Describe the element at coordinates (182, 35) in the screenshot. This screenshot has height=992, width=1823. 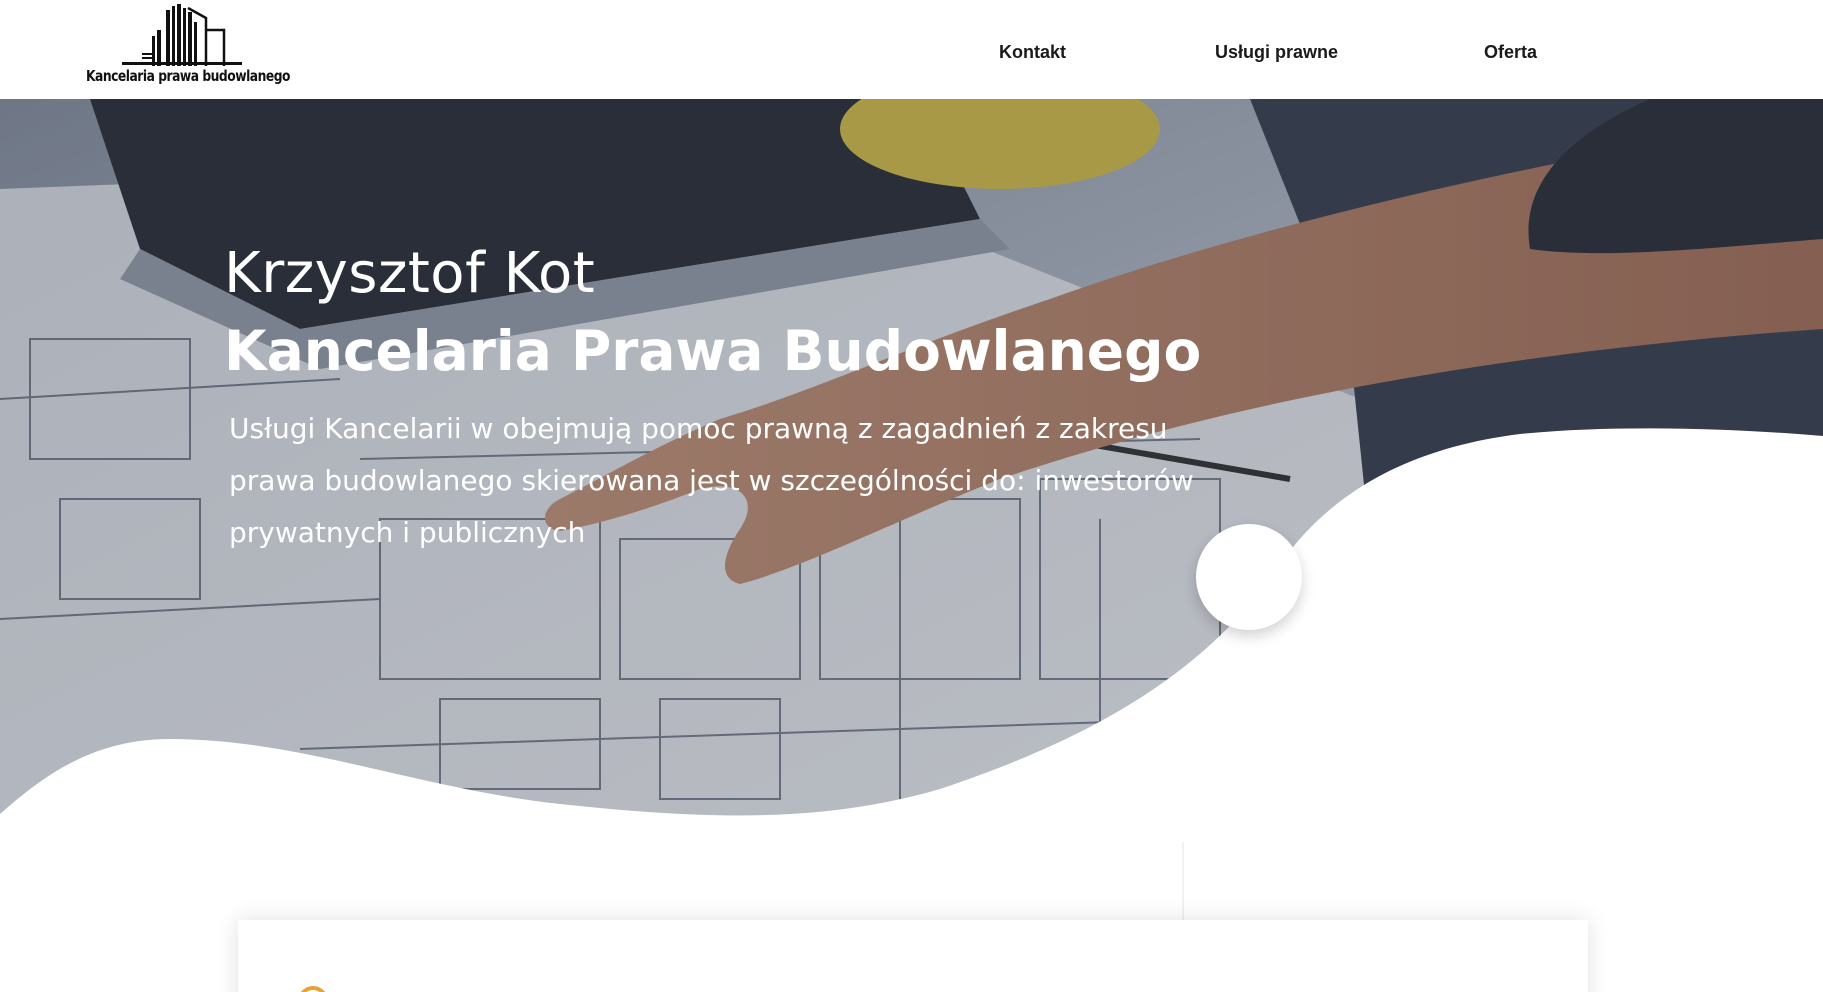
I see `building-logo-icon` at that location.